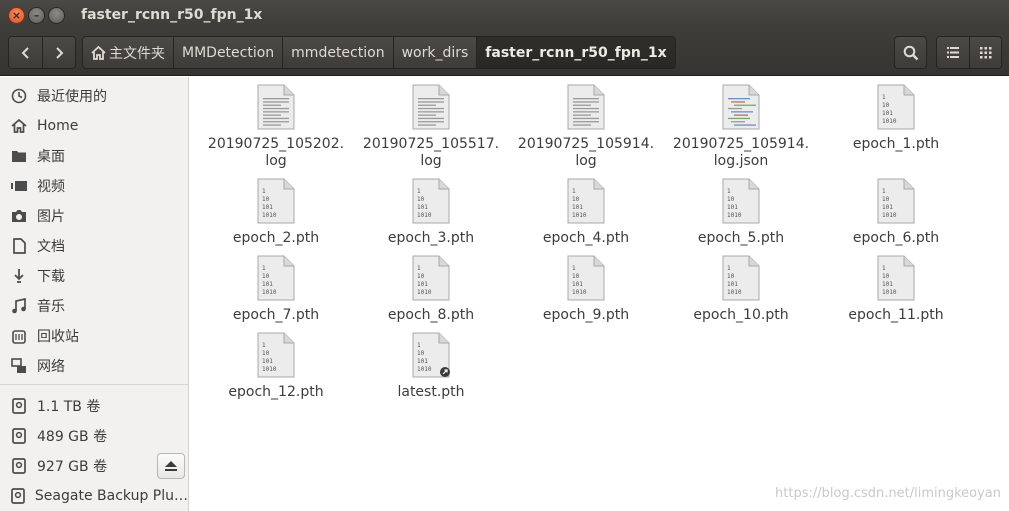  What do you see at coordinates (94, 406) in the screenshot?
I see `sidebar-device-1: 1.1 TB 卷` at bounding box center [94, 406].